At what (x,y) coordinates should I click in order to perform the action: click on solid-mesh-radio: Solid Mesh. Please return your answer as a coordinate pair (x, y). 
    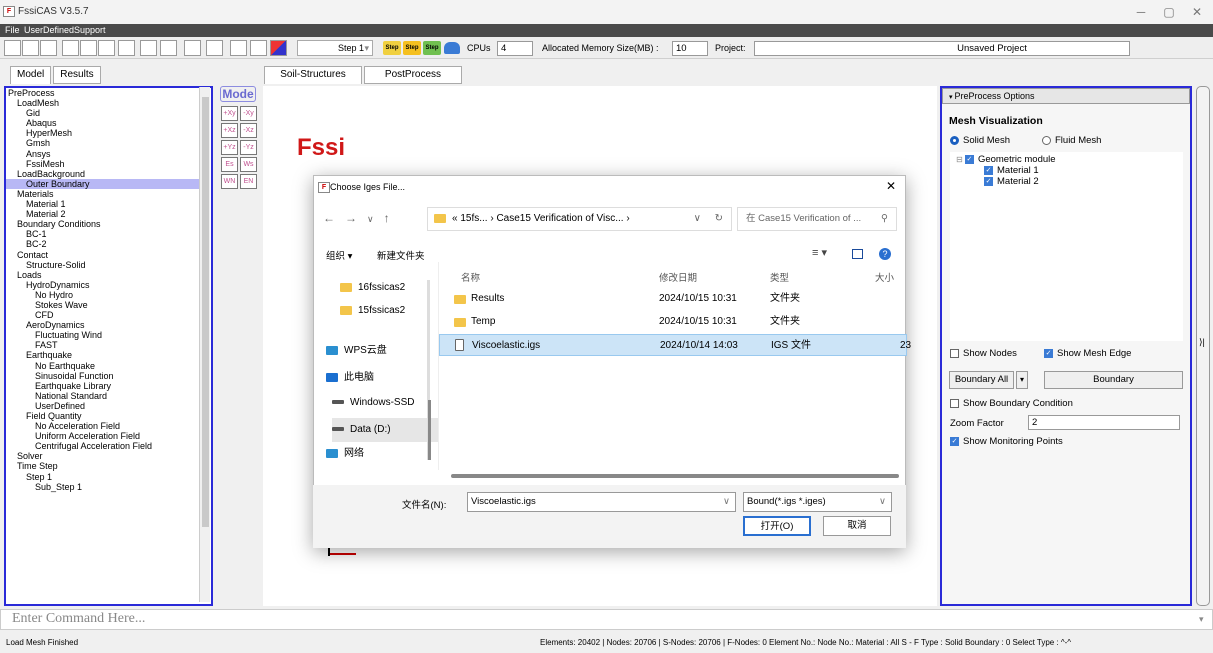
    Looking at the image, I should click on (980, 140).